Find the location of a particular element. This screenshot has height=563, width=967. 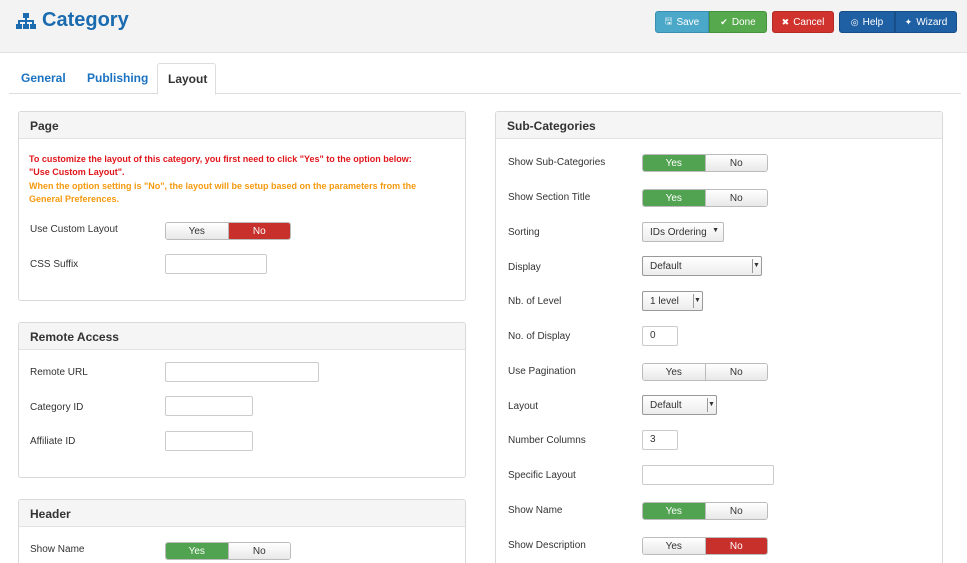

save-icon: 🖫 is located at coordinates (668, 21).